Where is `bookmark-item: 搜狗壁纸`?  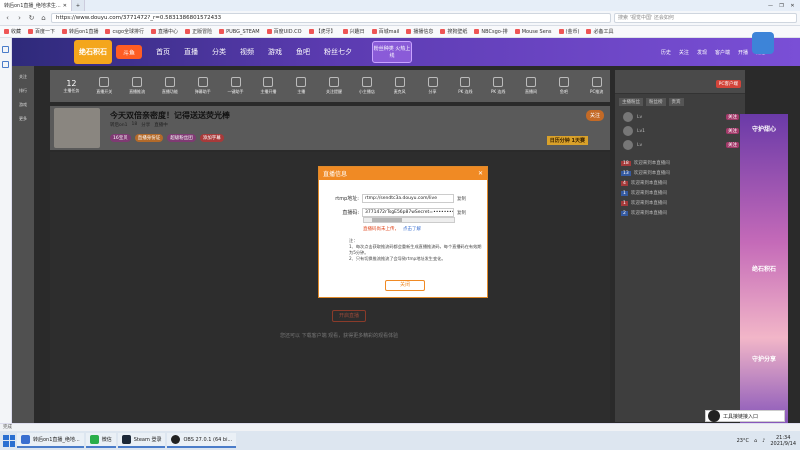
bookmark-item: 搜狗壁纸 is located at coordinates (453, 31).